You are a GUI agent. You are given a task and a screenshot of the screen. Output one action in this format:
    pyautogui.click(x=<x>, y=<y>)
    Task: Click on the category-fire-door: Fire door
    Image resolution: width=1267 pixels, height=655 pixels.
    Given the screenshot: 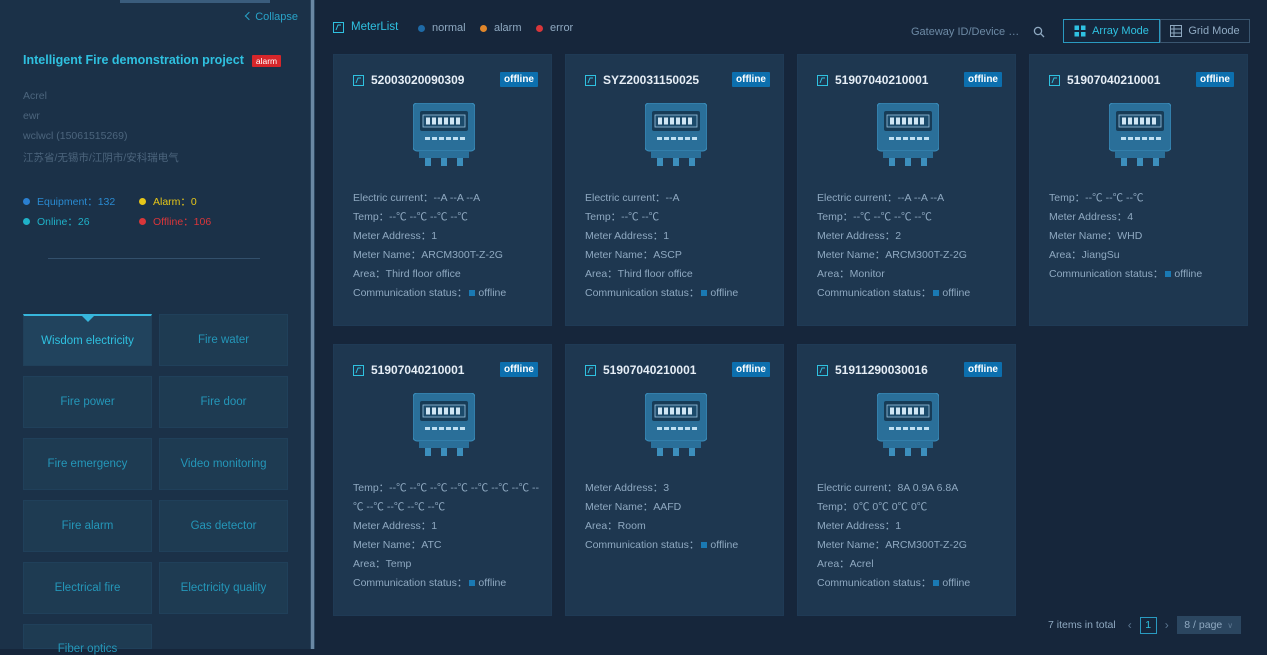 What is the action you would take?
    pyautogui.click(x=223, y=402)
    